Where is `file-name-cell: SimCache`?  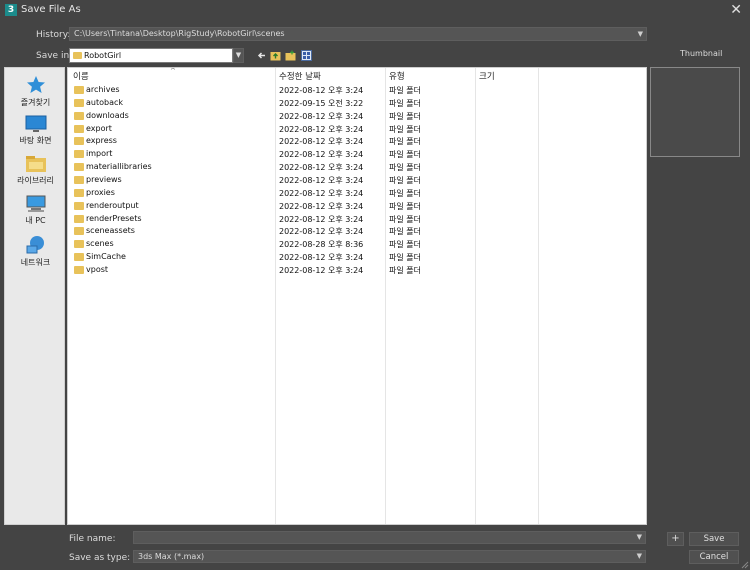 file-name-cell: SimCache is located at coordinates (106, 257).